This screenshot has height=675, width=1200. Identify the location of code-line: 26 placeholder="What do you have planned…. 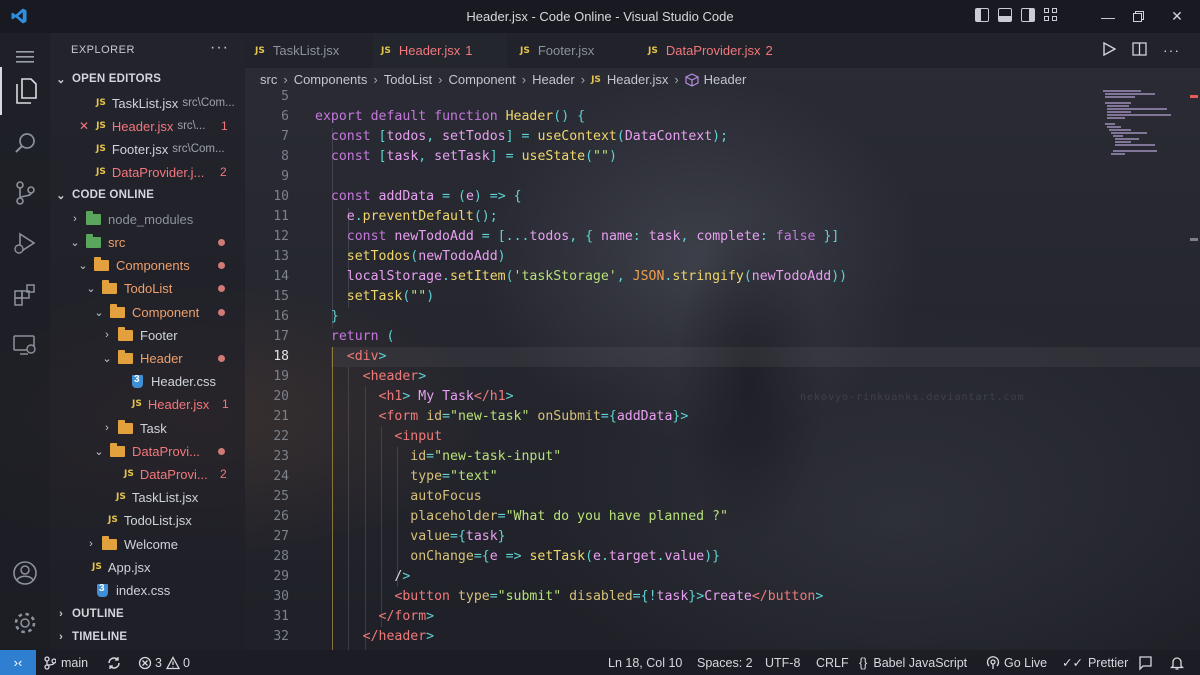
(722, 516).